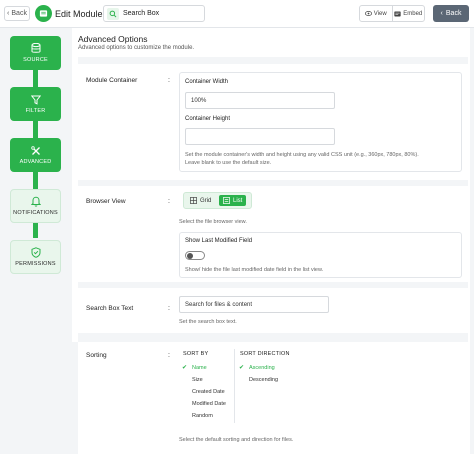 Image resolution: width=474 pixels, height=454 pixels. I want to click on direction-descending: Descending, so click(263, 380).